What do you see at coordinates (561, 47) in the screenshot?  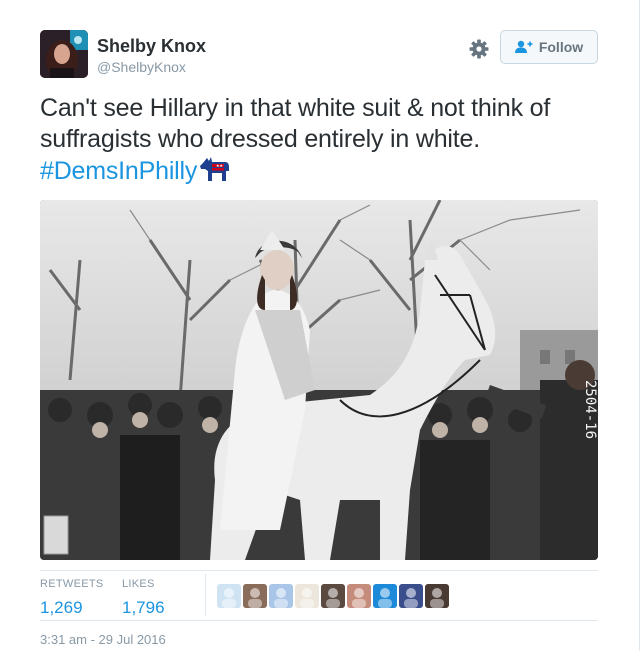 I see `follow-label: Follow` at bounding box center [561, 47].